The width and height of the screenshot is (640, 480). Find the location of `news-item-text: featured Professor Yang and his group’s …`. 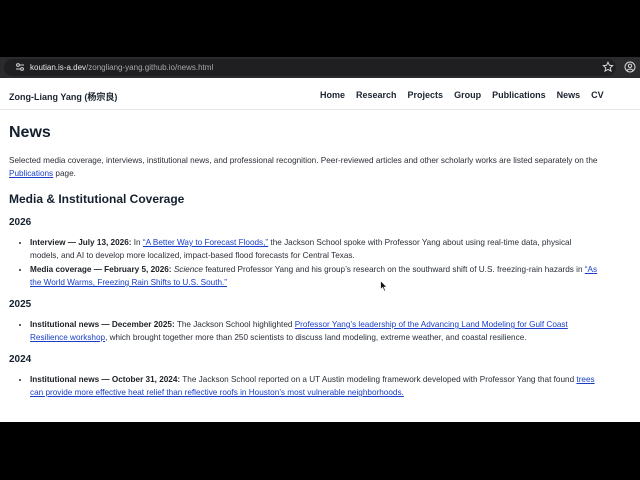

news-item-text: featured Professor Yang and his group’s … is located at coordinates (393, 269).